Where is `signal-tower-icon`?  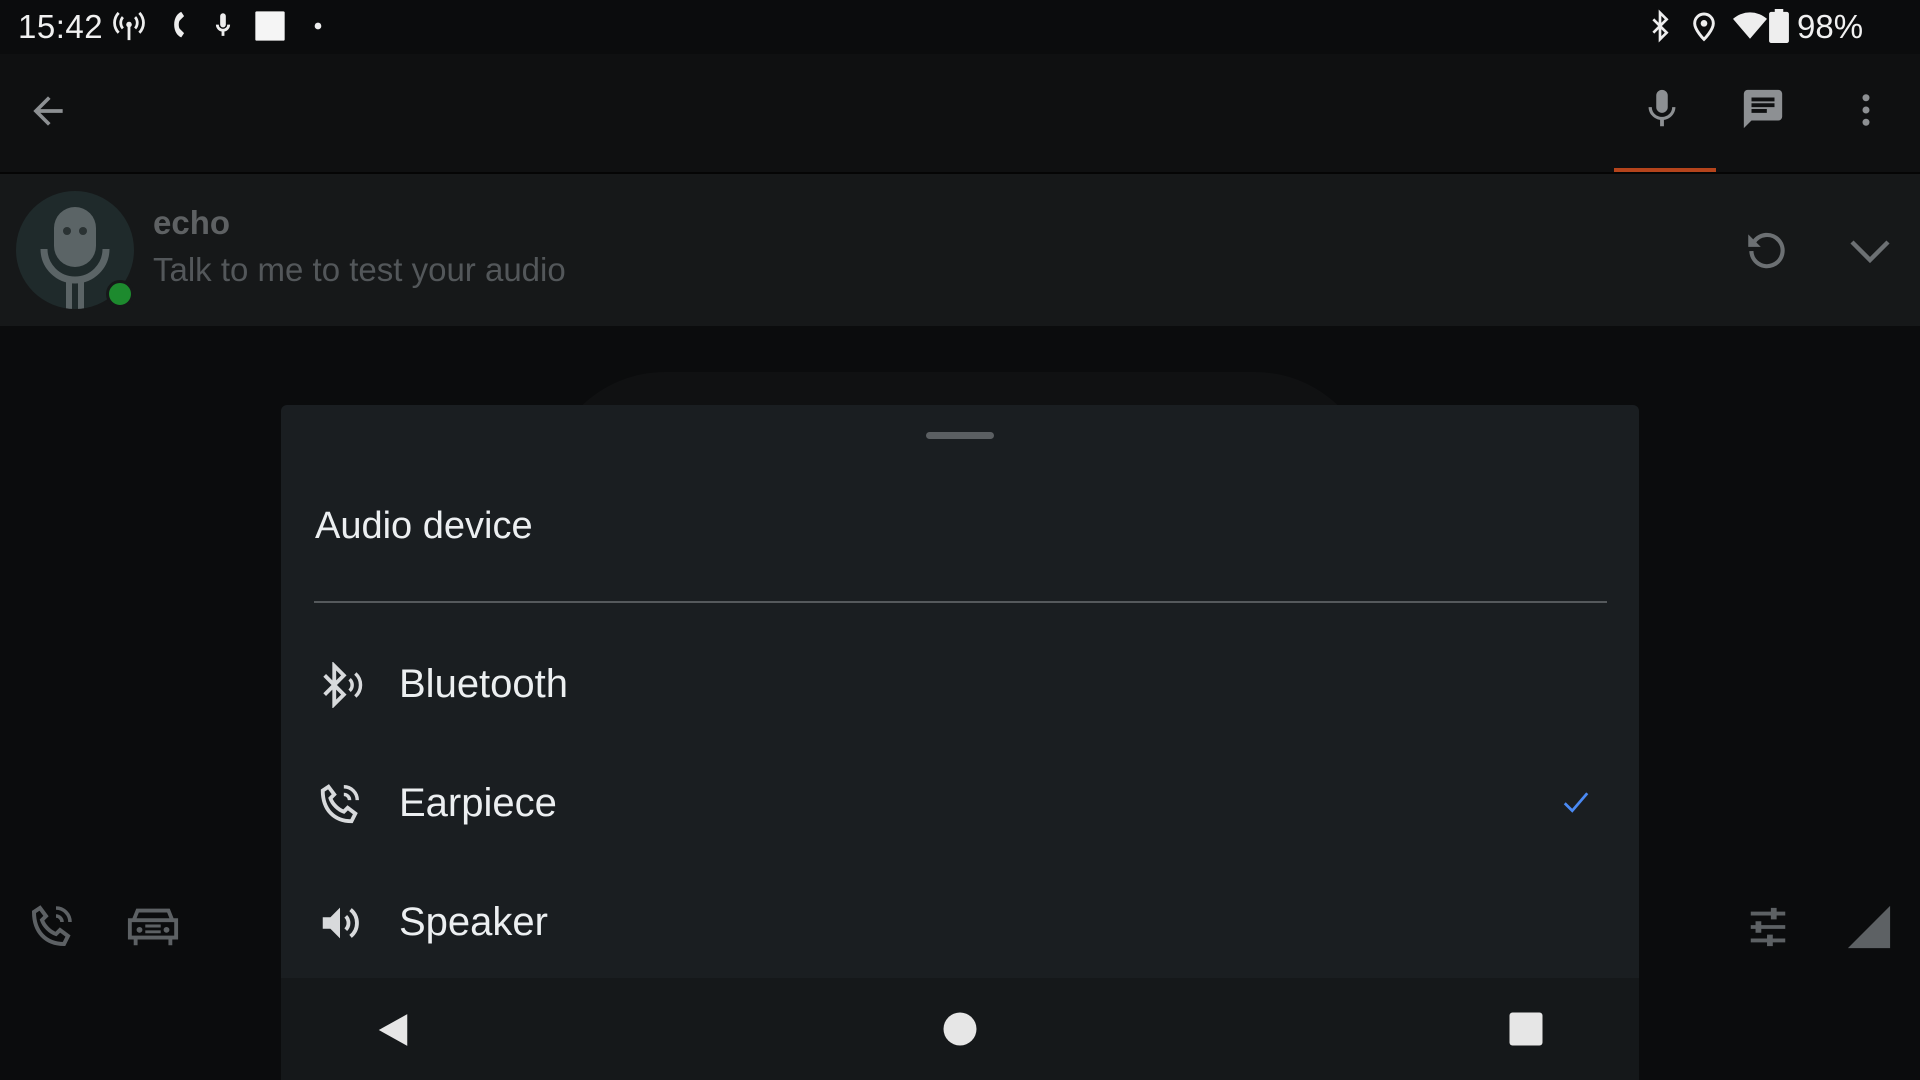
signal-tower-icon is located at coordinates (129, 26).